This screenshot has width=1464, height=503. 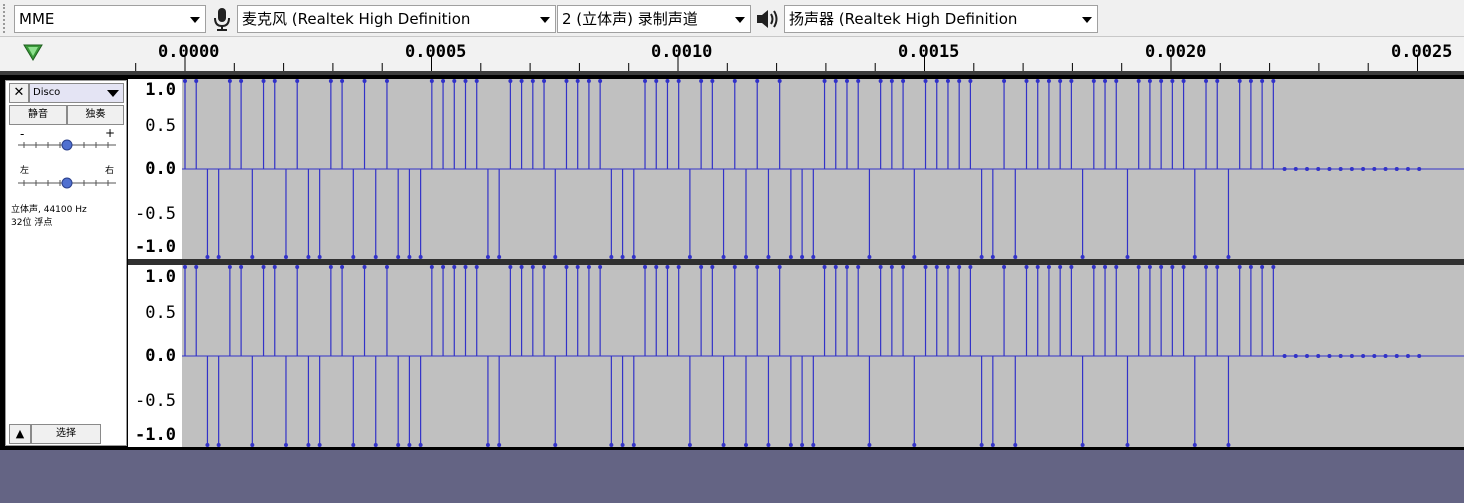 What do you see at coordinates (67, 145) in the screenshot?
I see `gain-slider` at bounding box center [67, 145].